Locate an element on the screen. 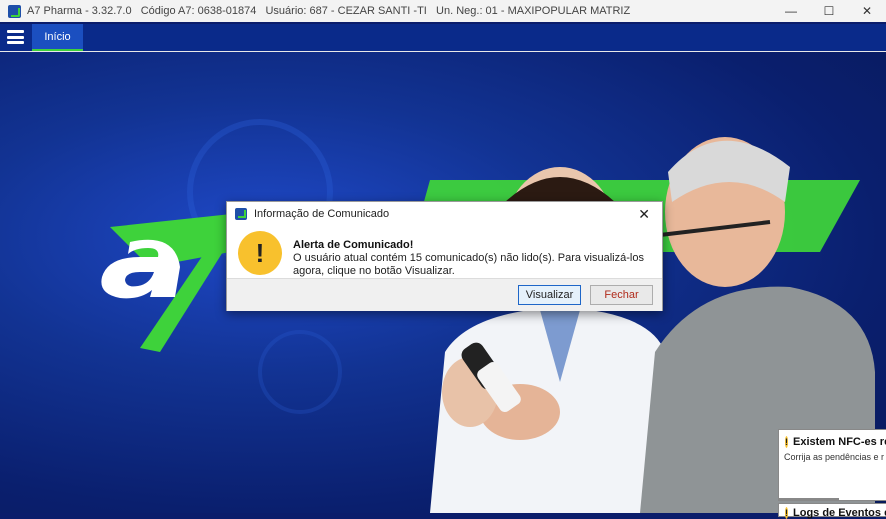 The image size is (886, 519). hamburger-menu-icon is located at coordinates (15, 37).